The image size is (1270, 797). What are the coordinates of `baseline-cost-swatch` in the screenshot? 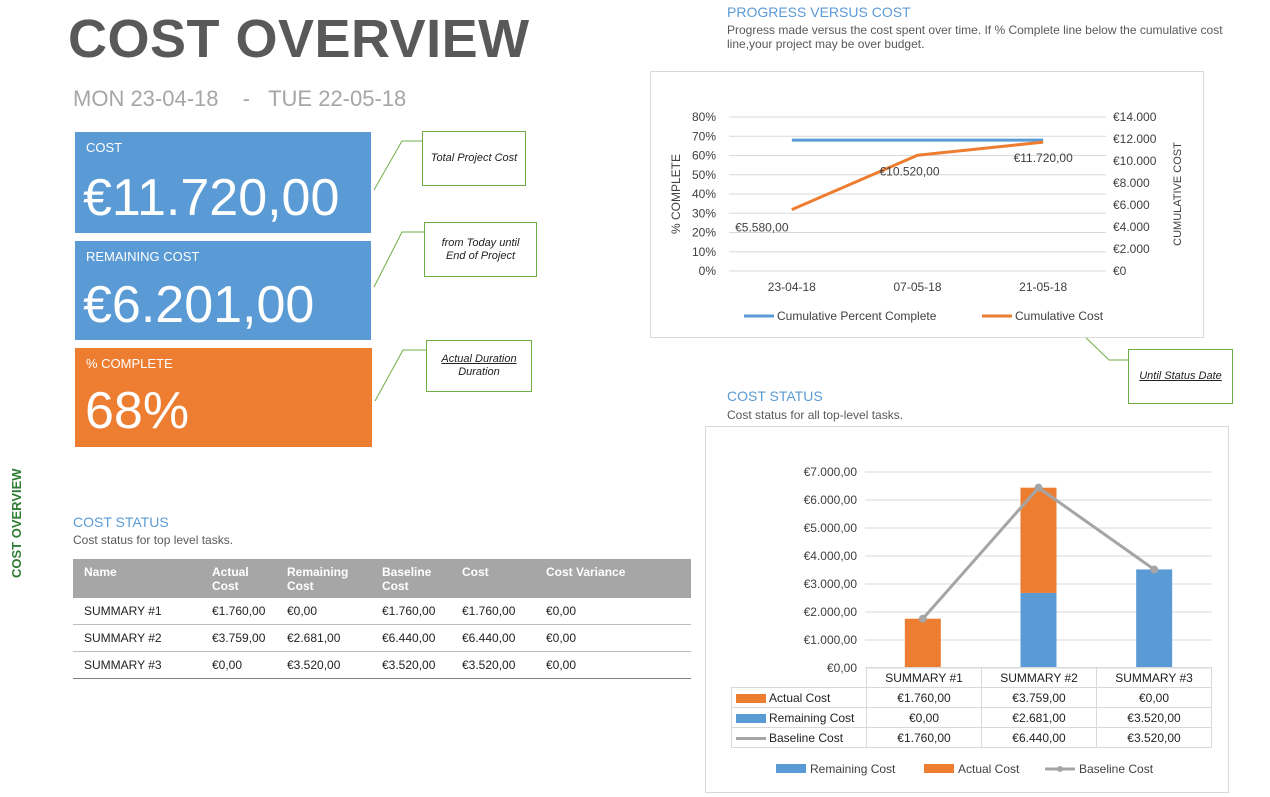 It's located at (751, 738).